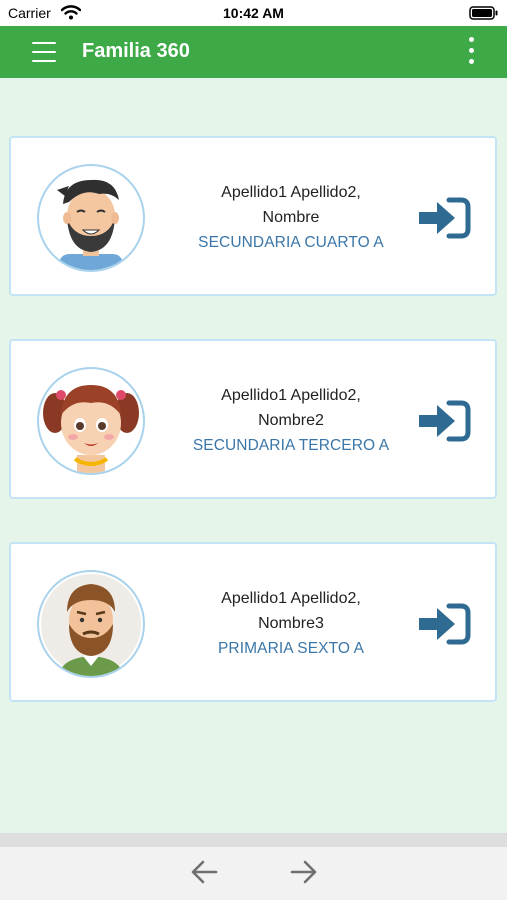  What do you see at coordinates (471, 53) in the screenshot?
I see `more-vertical-icon` at bounding box center [471, 53].